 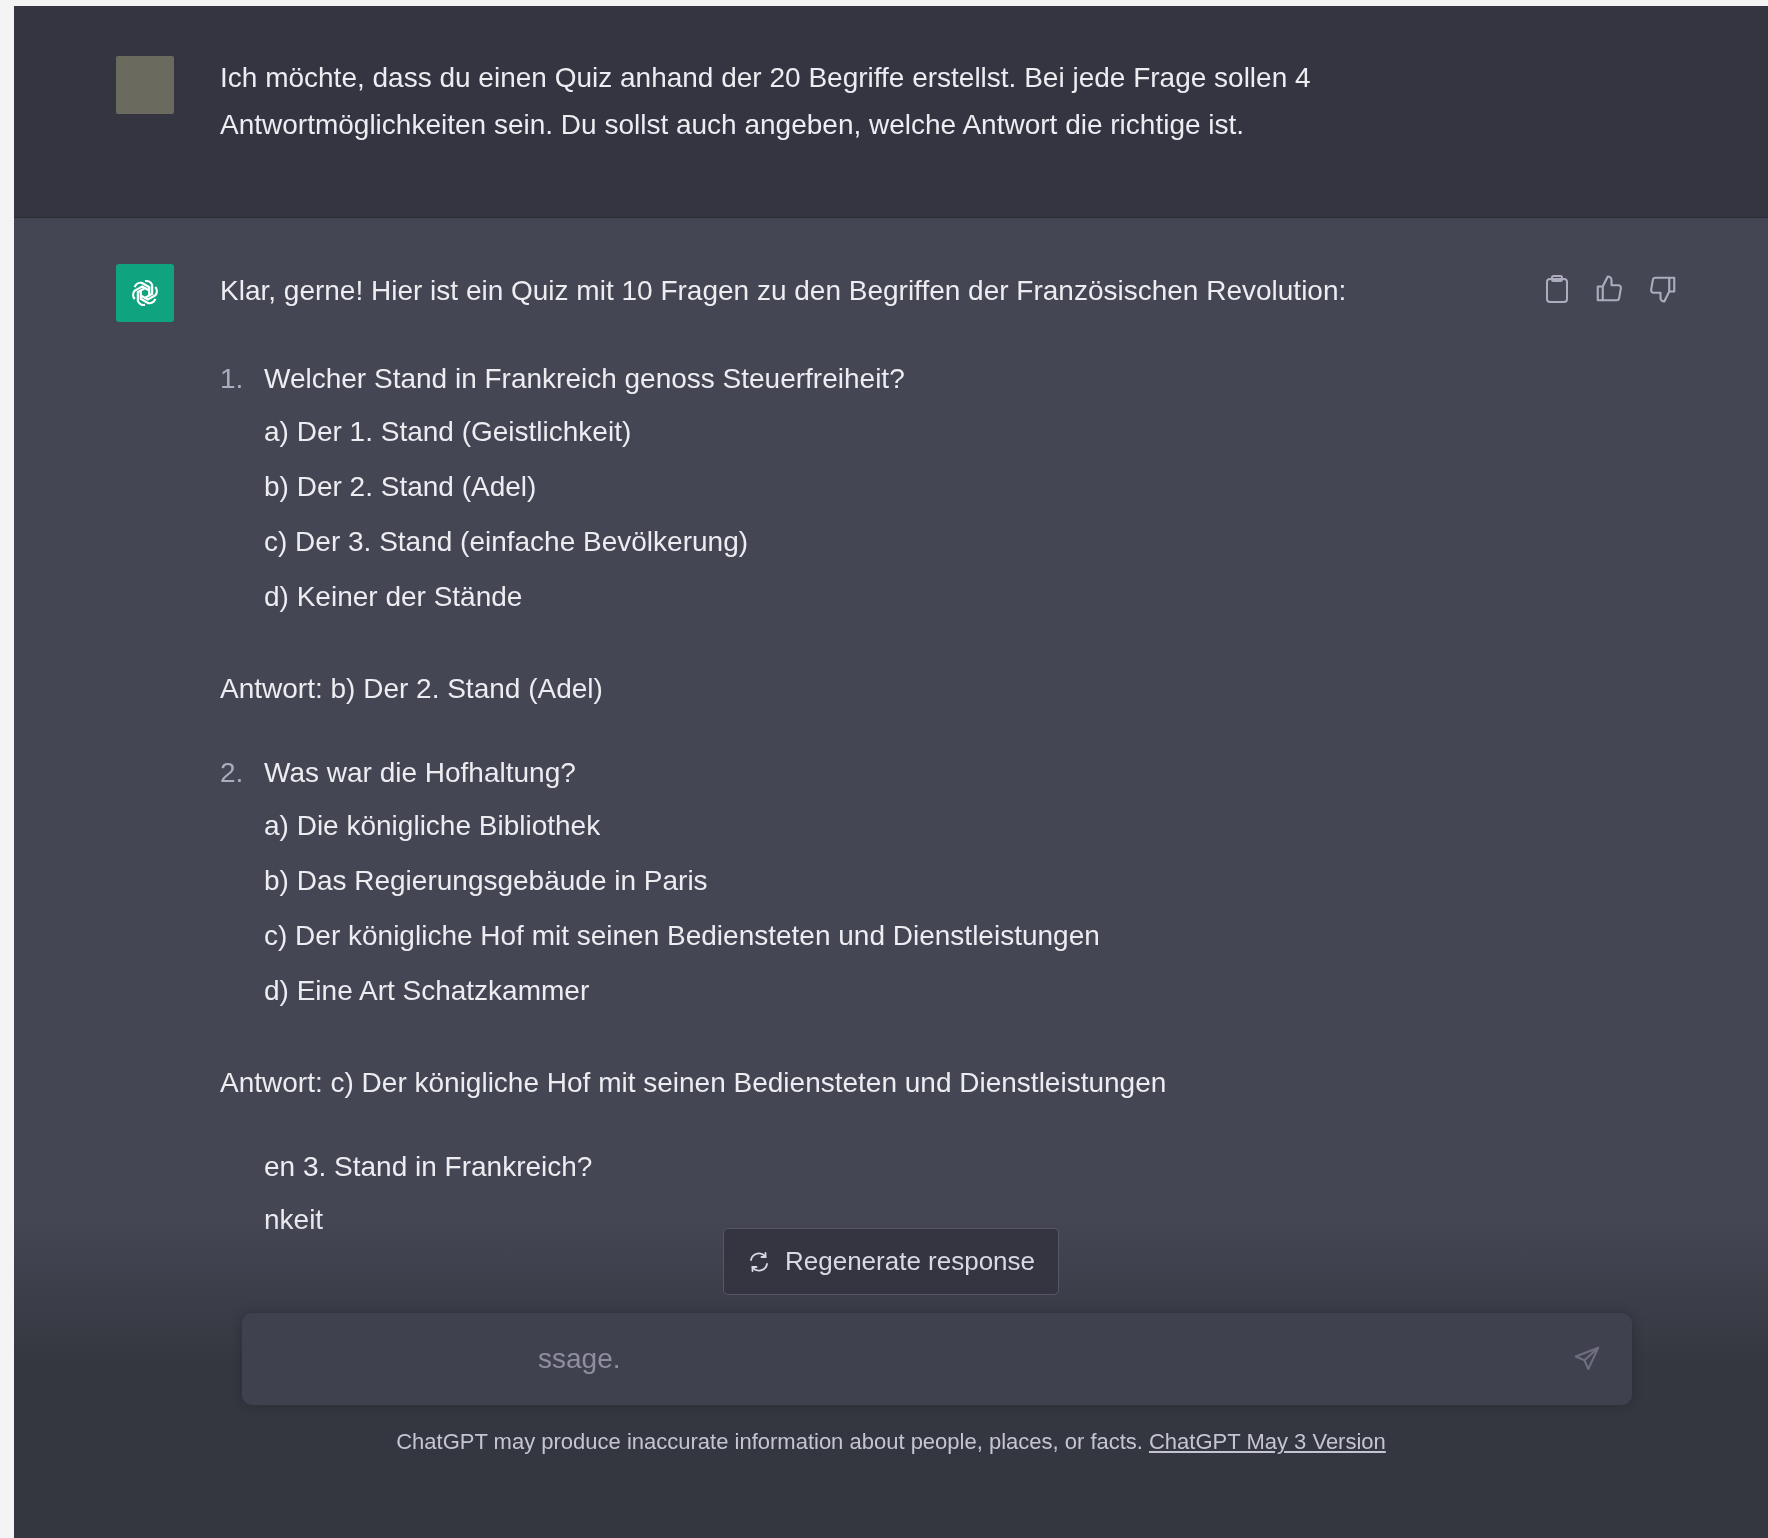 I want to click on quiz-question: en 3. Stand in Frankreich?, so click(x=428, y=1167).